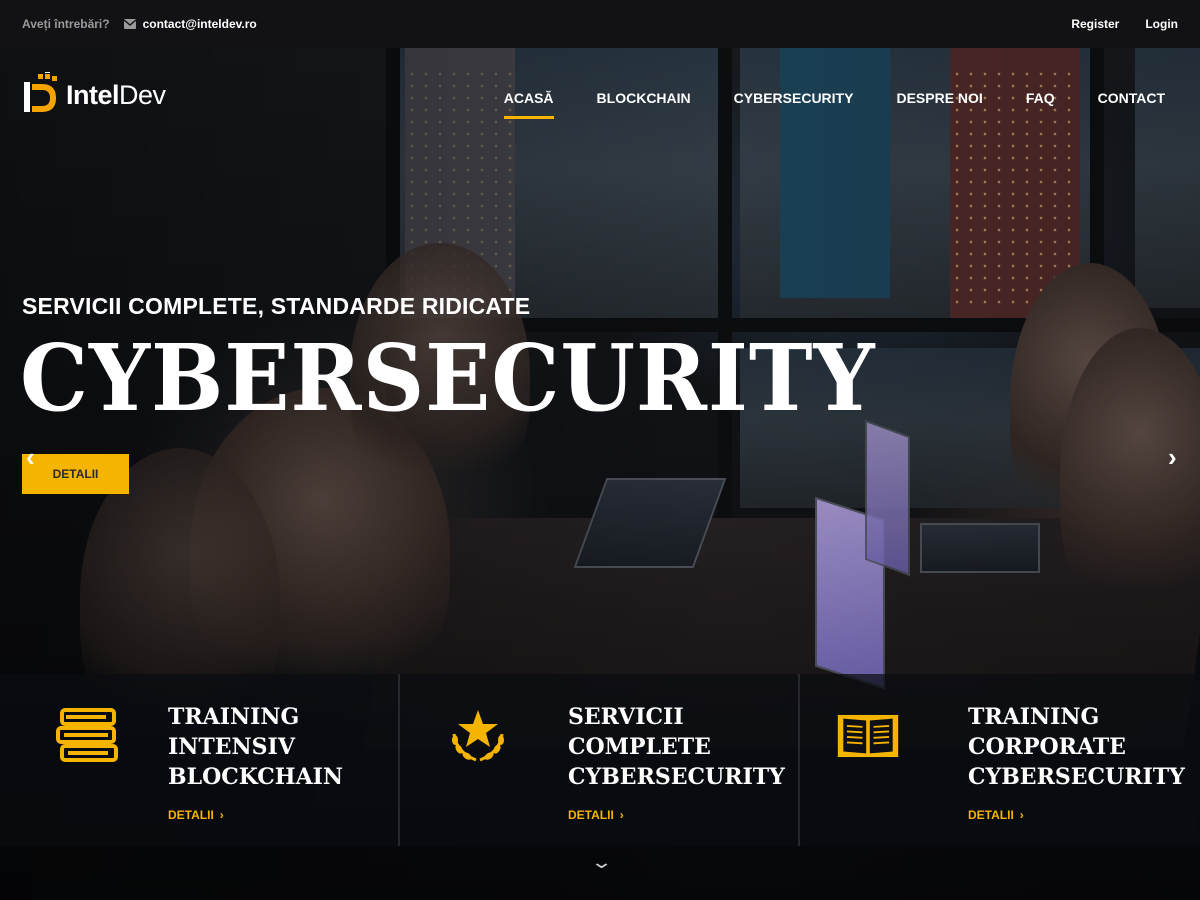 The height and width of the screenshot is (900, 1200). I want to click on nav-item-acasa: ACASĂ, so click(528, 104).